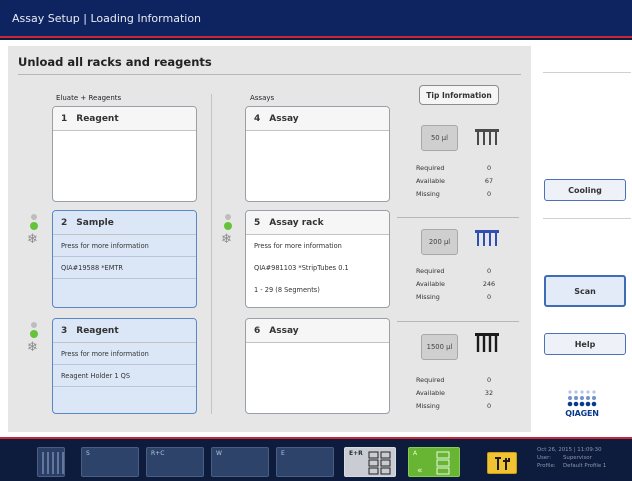 This screenshot has height=481, width=632. I want to click on tip-volume-badge: 50 µl, so click(439, 138).